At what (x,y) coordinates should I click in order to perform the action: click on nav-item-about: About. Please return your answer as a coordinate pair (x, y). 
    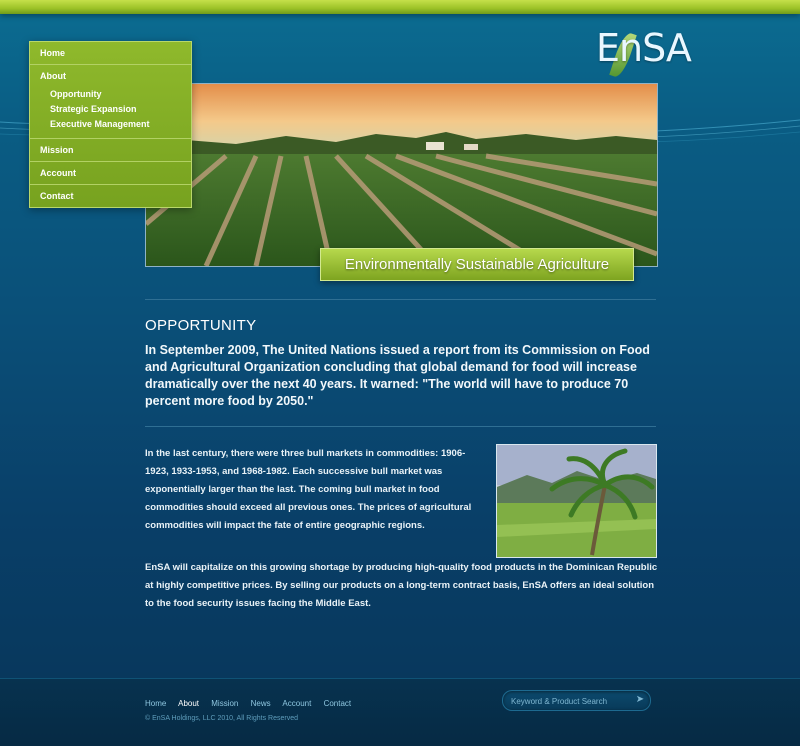
    Looking at the image, I should click on (110, 76).